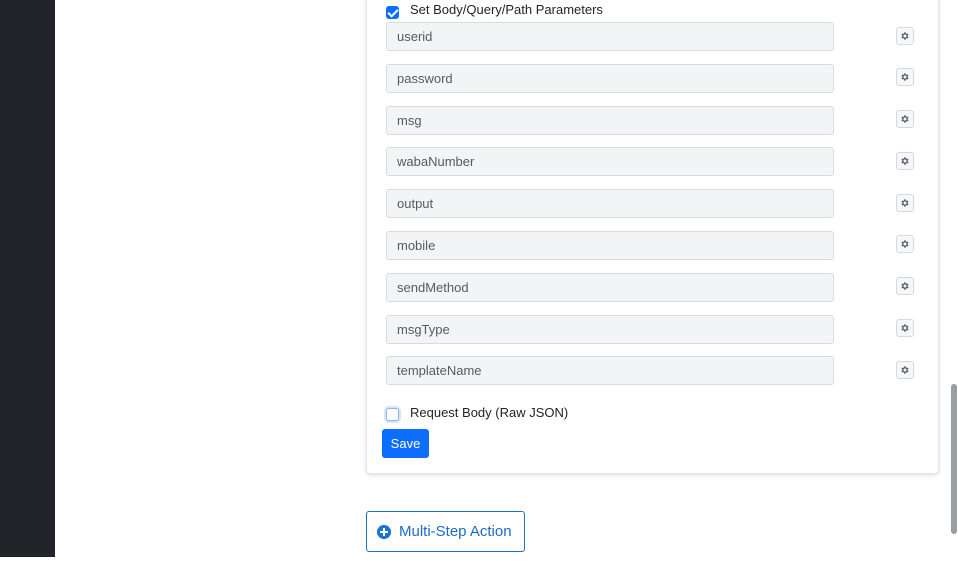 Image resolution: width=958 pixels, height=561 pixels. Describe the element at coordinates (610, 36) in the screenshot. I see `param-field-userid` at that location.